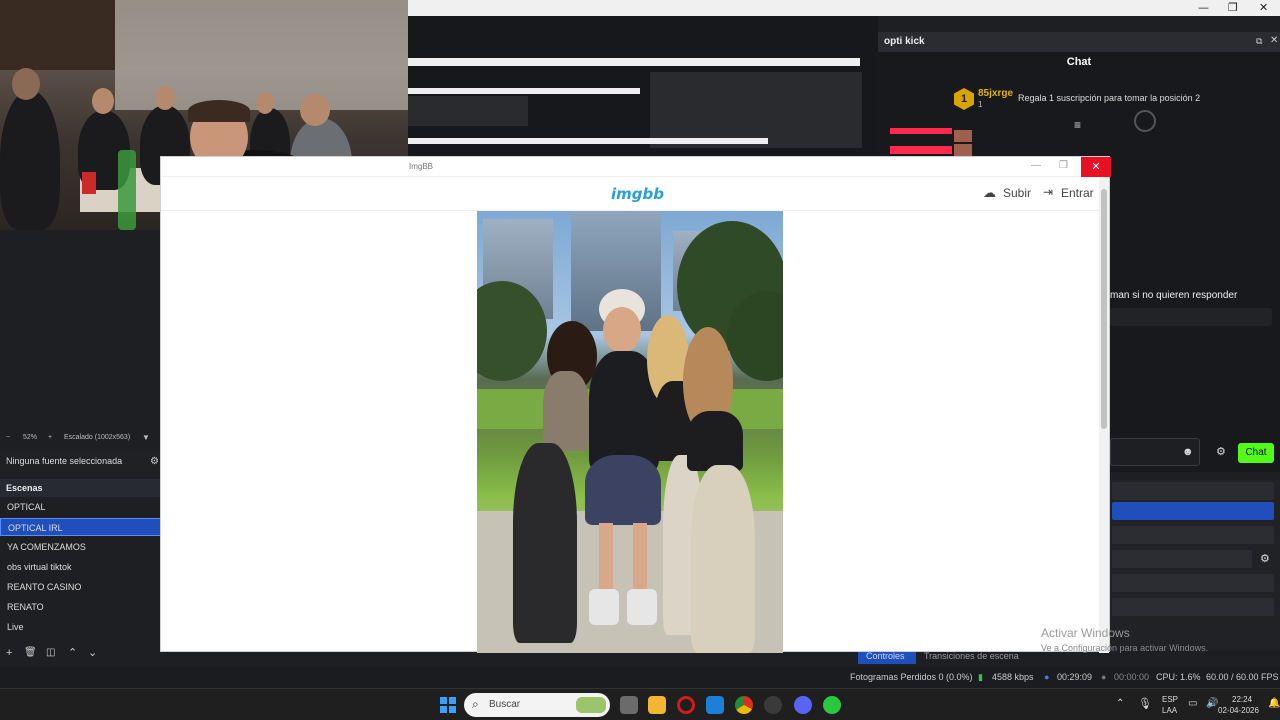 The width and height of the screenshot is (1280, 720). Describe the element at coordinates (803, 705) in the screenshot. I see `discord-icon` at that location.